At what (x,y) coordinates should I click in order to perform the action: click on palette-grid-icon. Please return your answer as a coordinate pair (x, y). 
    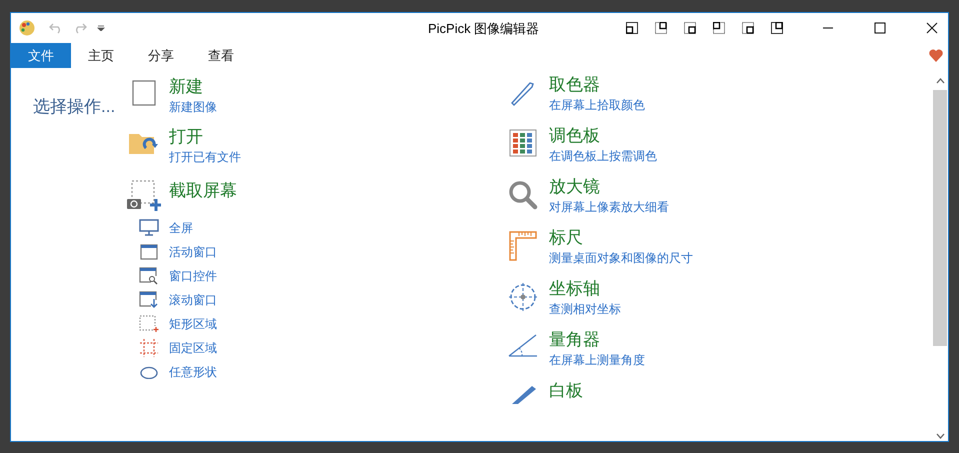
    Looking at the image, I should click on (523, 143).